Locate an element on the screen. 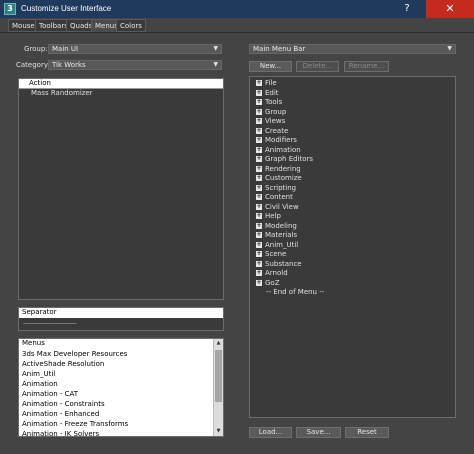  action-column-header: Action is located at coordinates (121, 84).